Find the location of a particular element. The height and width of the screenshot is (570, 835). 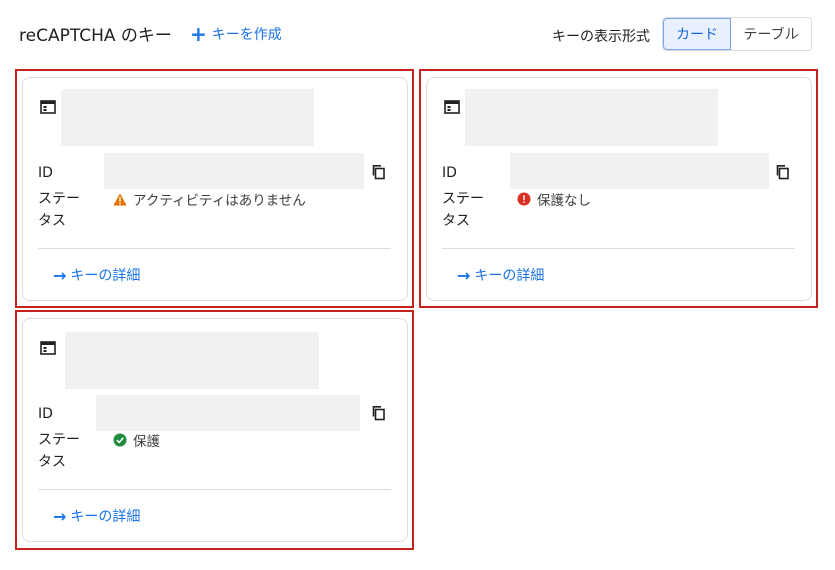

view-table-button: テーブル is located at coordinates (771, 34).